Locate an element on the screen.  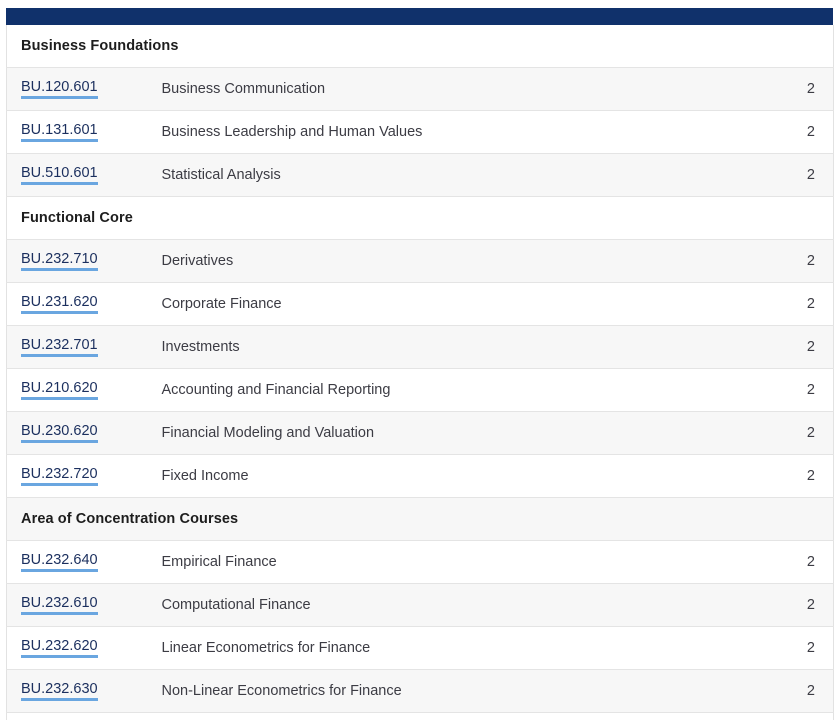
course-title-cell: Corporate Finance is located at coordinates (454, 304).